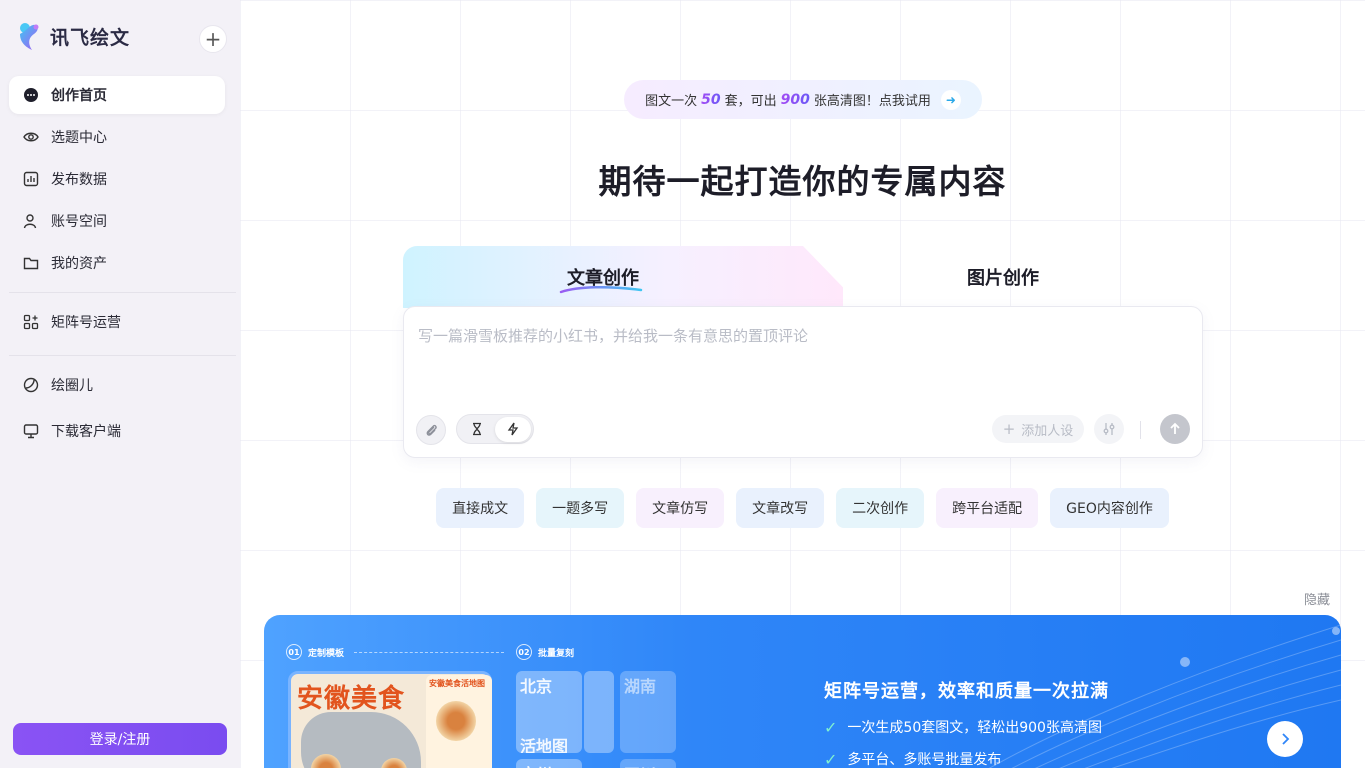 The image size is (1365, 768). I want to click on sliders-icon, so click(1109, 429).